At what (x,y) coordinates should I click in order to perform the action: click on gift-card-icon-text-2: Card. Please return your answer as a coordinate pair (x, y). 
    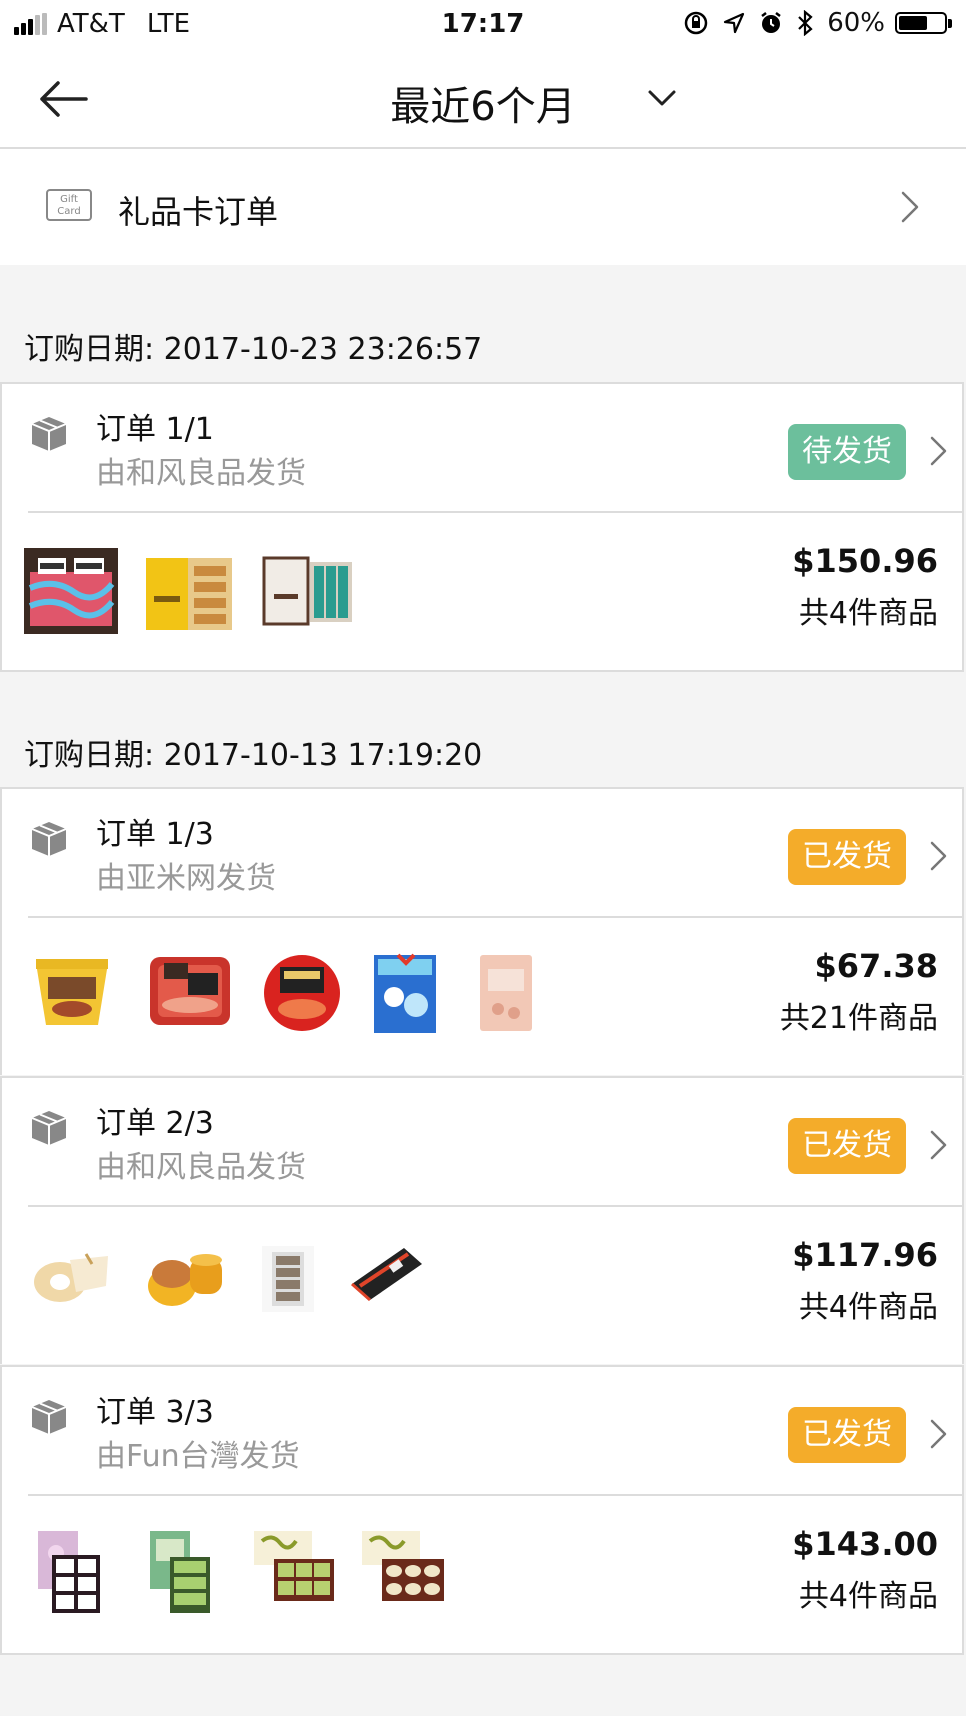
    Looking at the image, I should click on (69, 211).